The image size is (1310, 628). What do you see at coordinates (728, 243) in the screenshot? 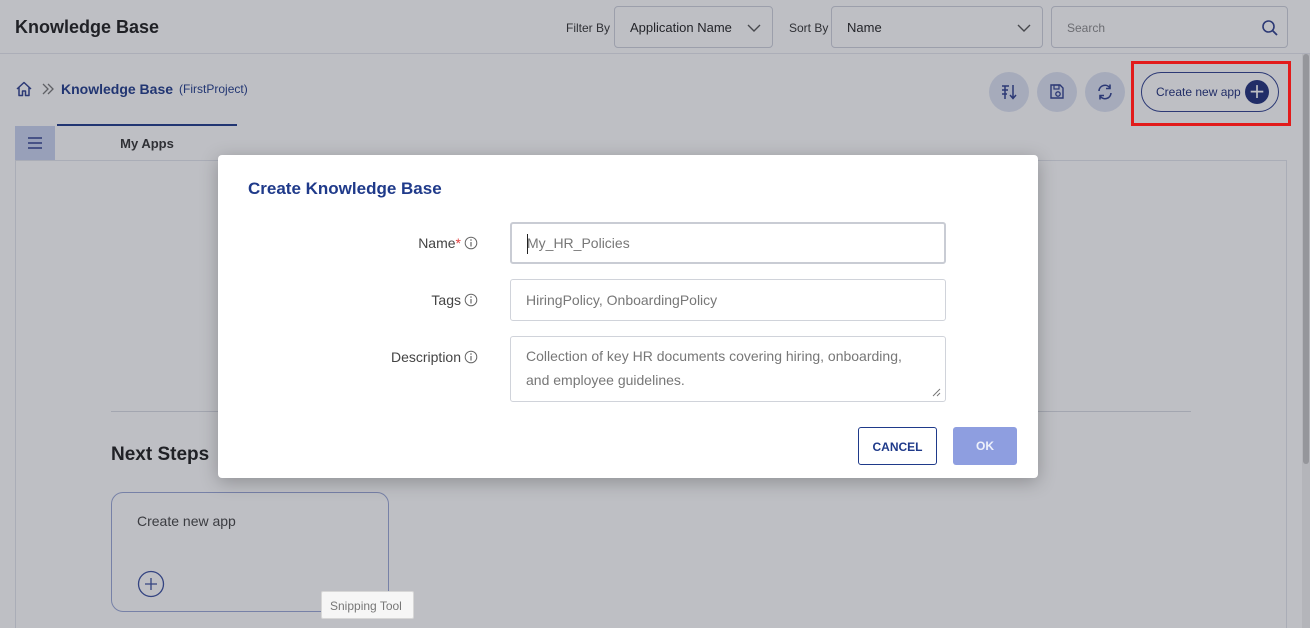
I see `name-input: My_HR_Policies` at bounding box center [728, 243].